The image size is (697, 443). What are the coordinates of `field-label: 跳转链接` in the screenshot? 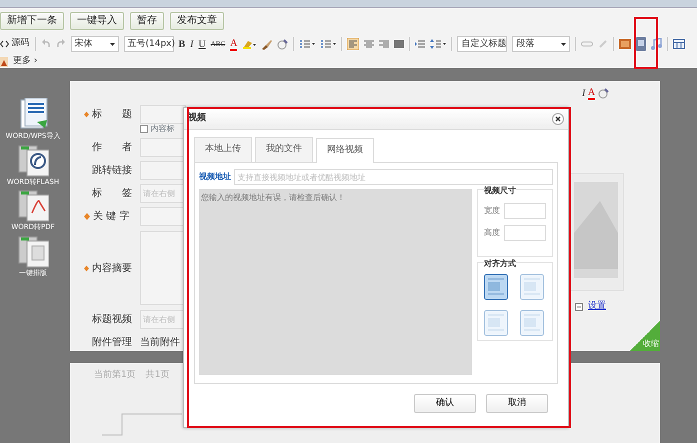 It's located at (112, 171).